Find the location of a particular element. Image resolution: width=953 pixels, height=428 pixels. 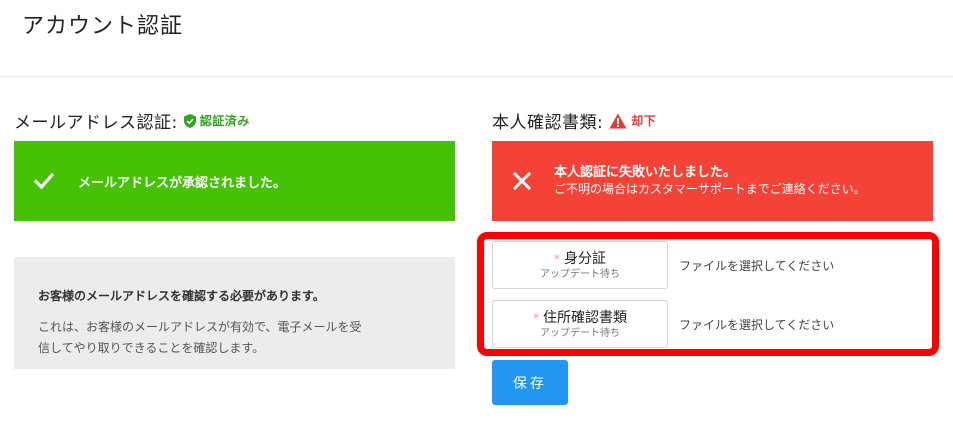

identity-verification-heading: 本人確認書類: 却下 is located at coordinates (574, 120).